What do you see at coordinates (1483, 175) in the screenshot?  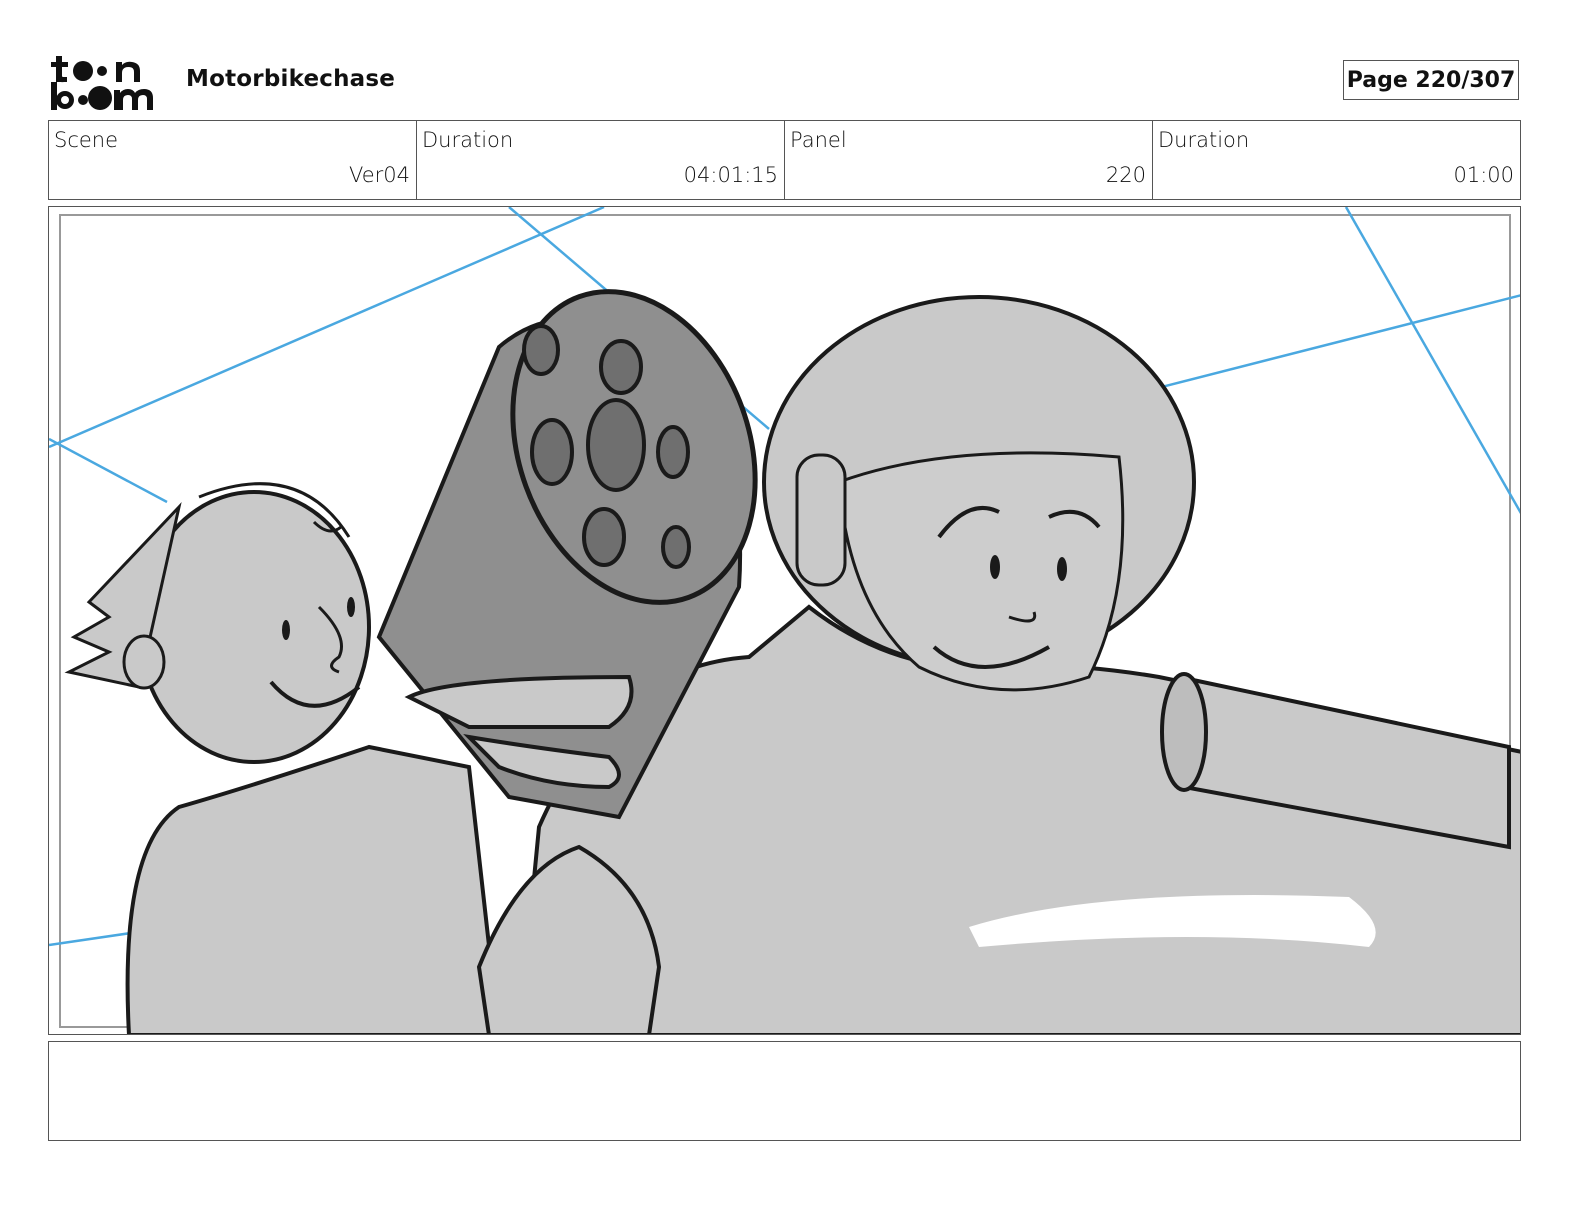 I see `panel-duration-value: 01:00` at bounding box center [1483, 175].